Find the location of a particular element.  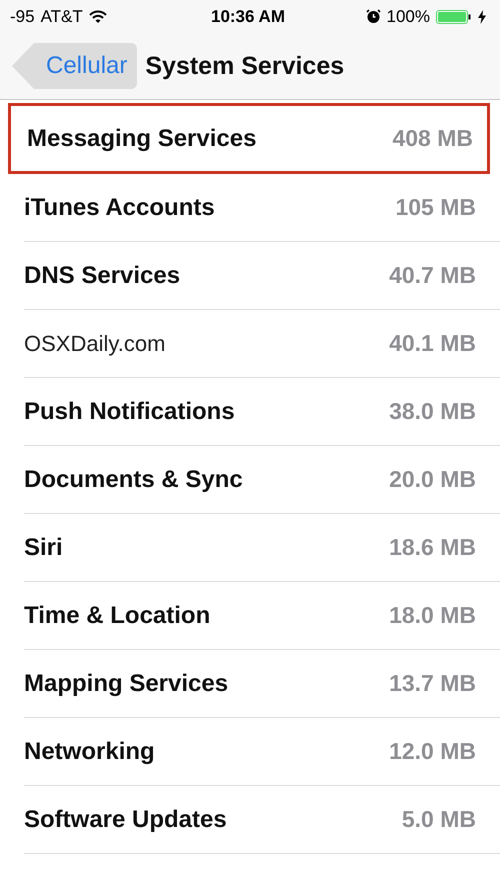

service-name: DNS Services is located at coordinates (102, 276).